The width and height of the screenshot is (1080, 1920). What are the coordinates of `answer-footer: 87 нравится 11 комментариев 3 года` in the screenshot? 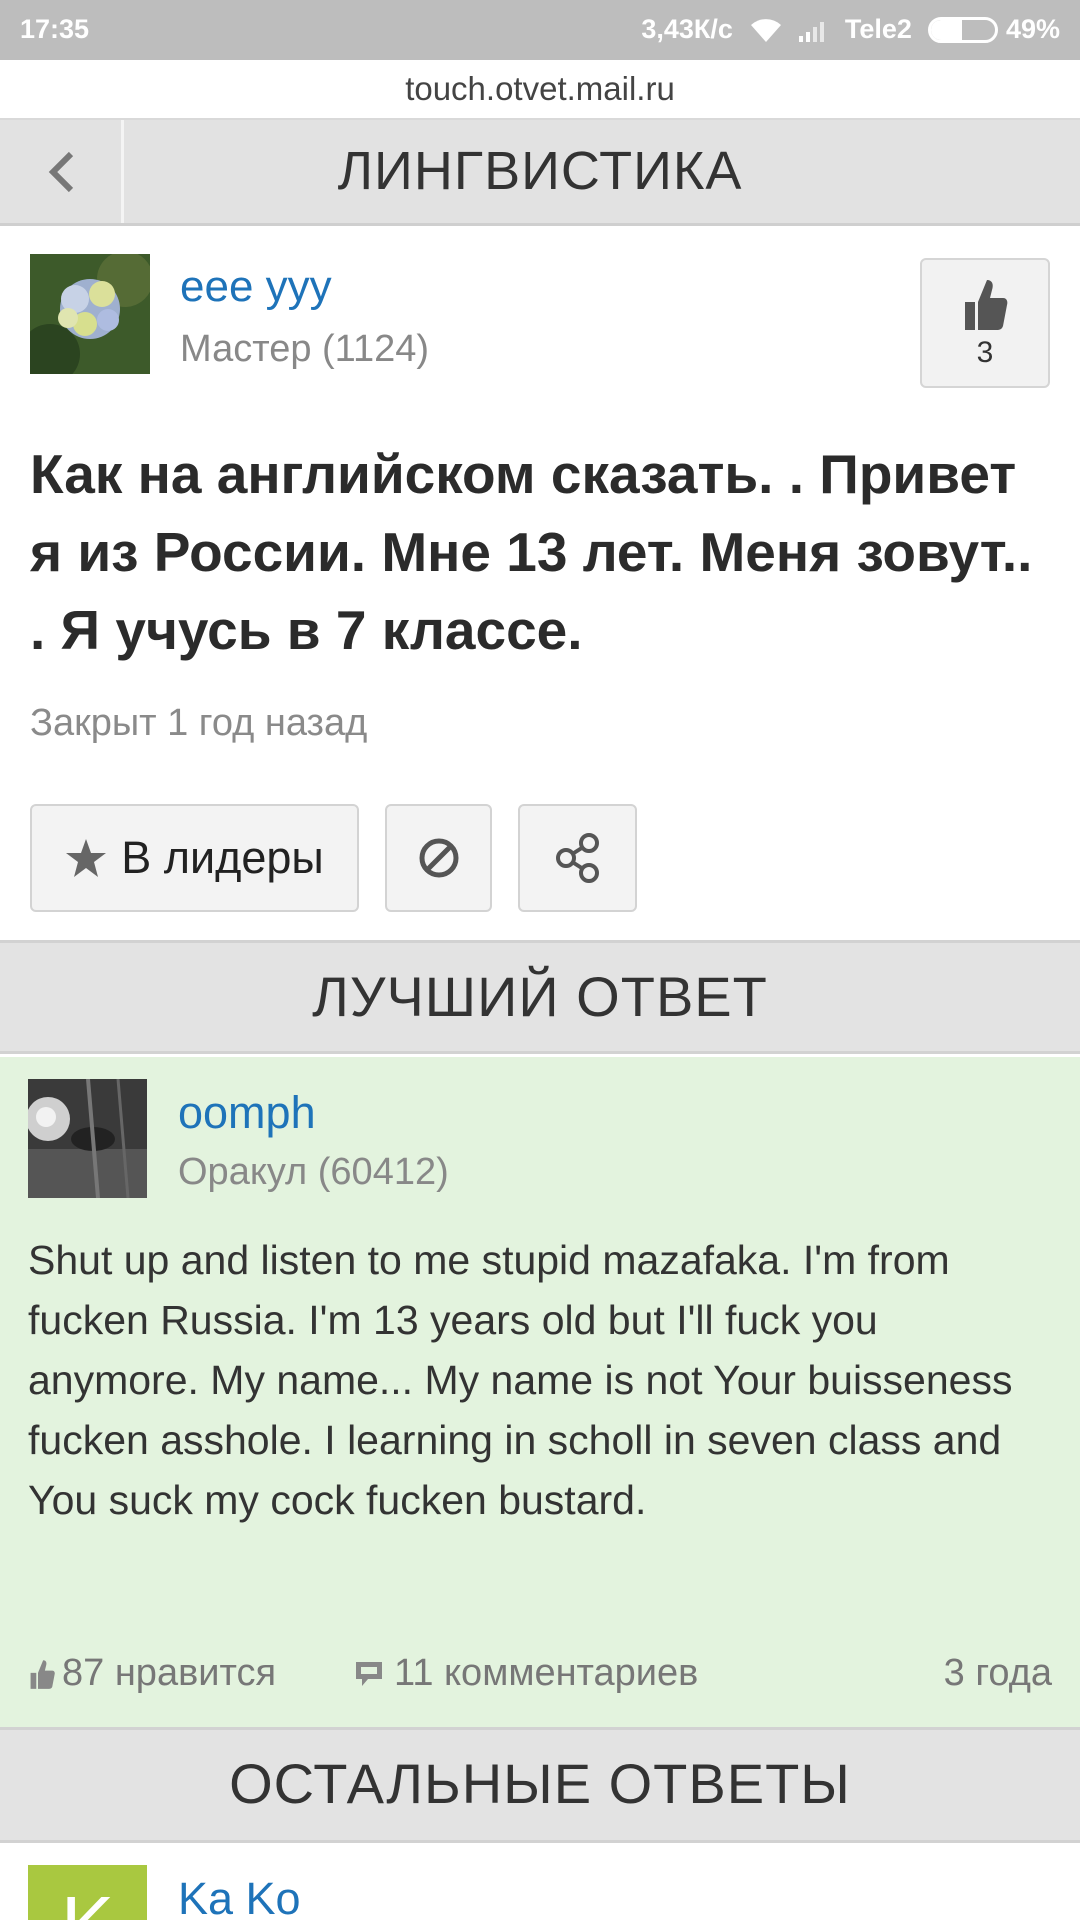 It's located at (540, 1677).